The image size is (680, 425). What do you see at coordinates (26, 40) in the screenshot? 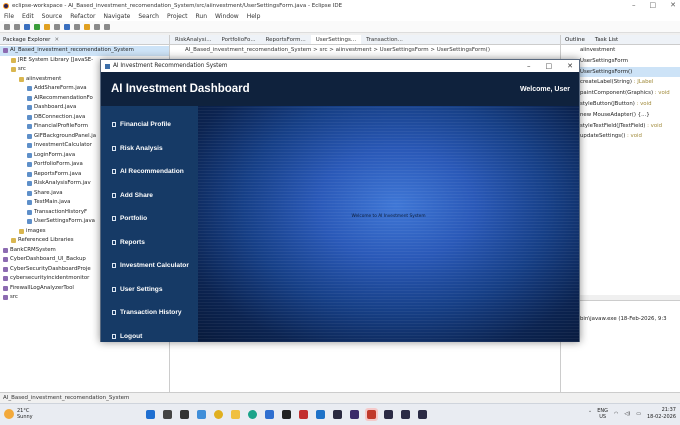
I see `package-explorer-title: Package Explorer` at bounding box center [26, 40].